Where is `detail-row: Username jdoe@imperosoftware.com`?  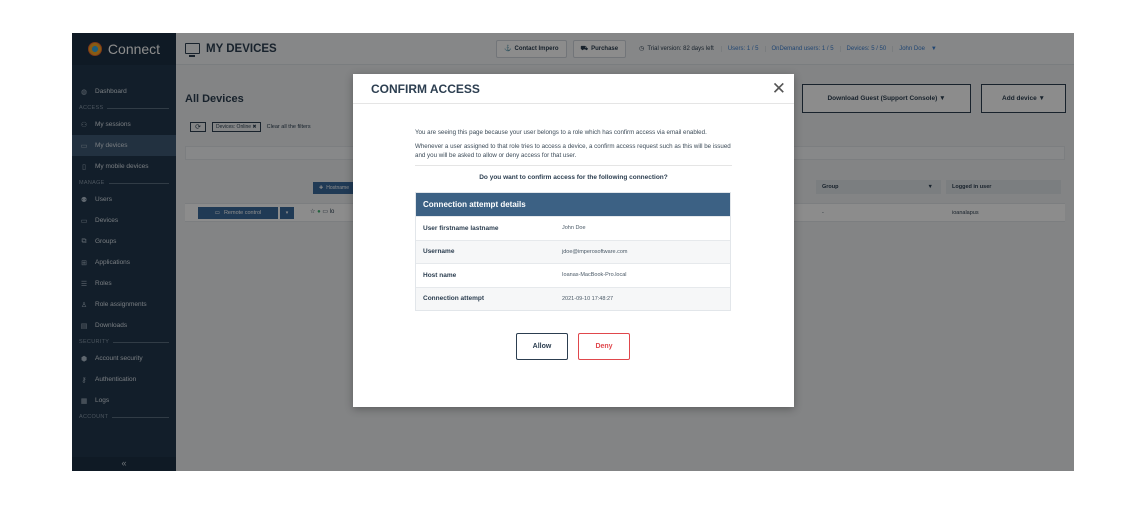
detail-row: Username jdoe@imperosoftware.com is located at coordinates (573, 251).